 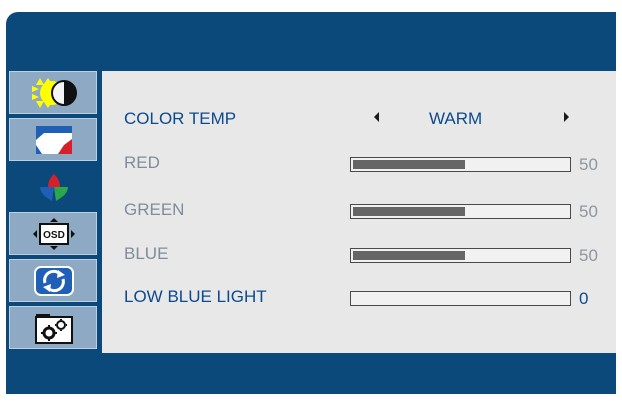 I want to click on previous-arrow-icon, so click(x=376, y=117).